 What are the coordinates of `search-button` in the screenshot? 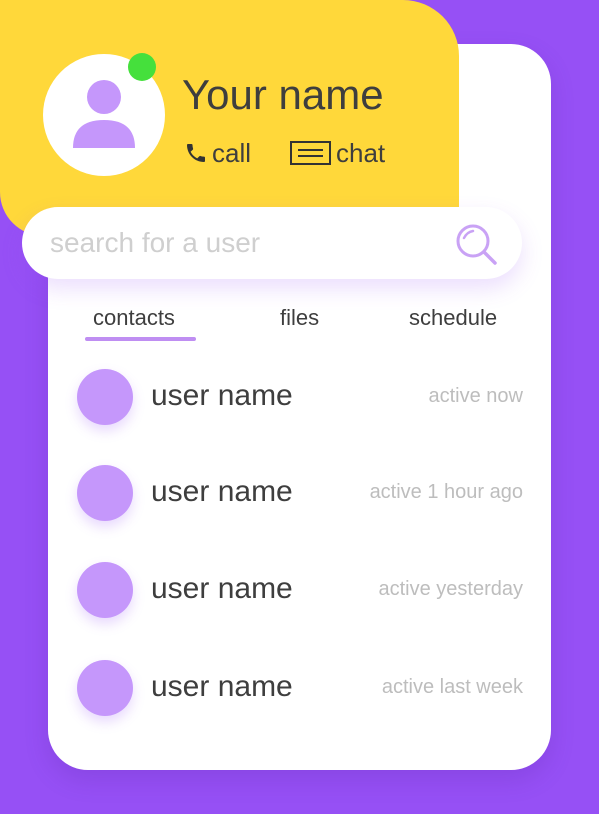 It's located at (476, 244).